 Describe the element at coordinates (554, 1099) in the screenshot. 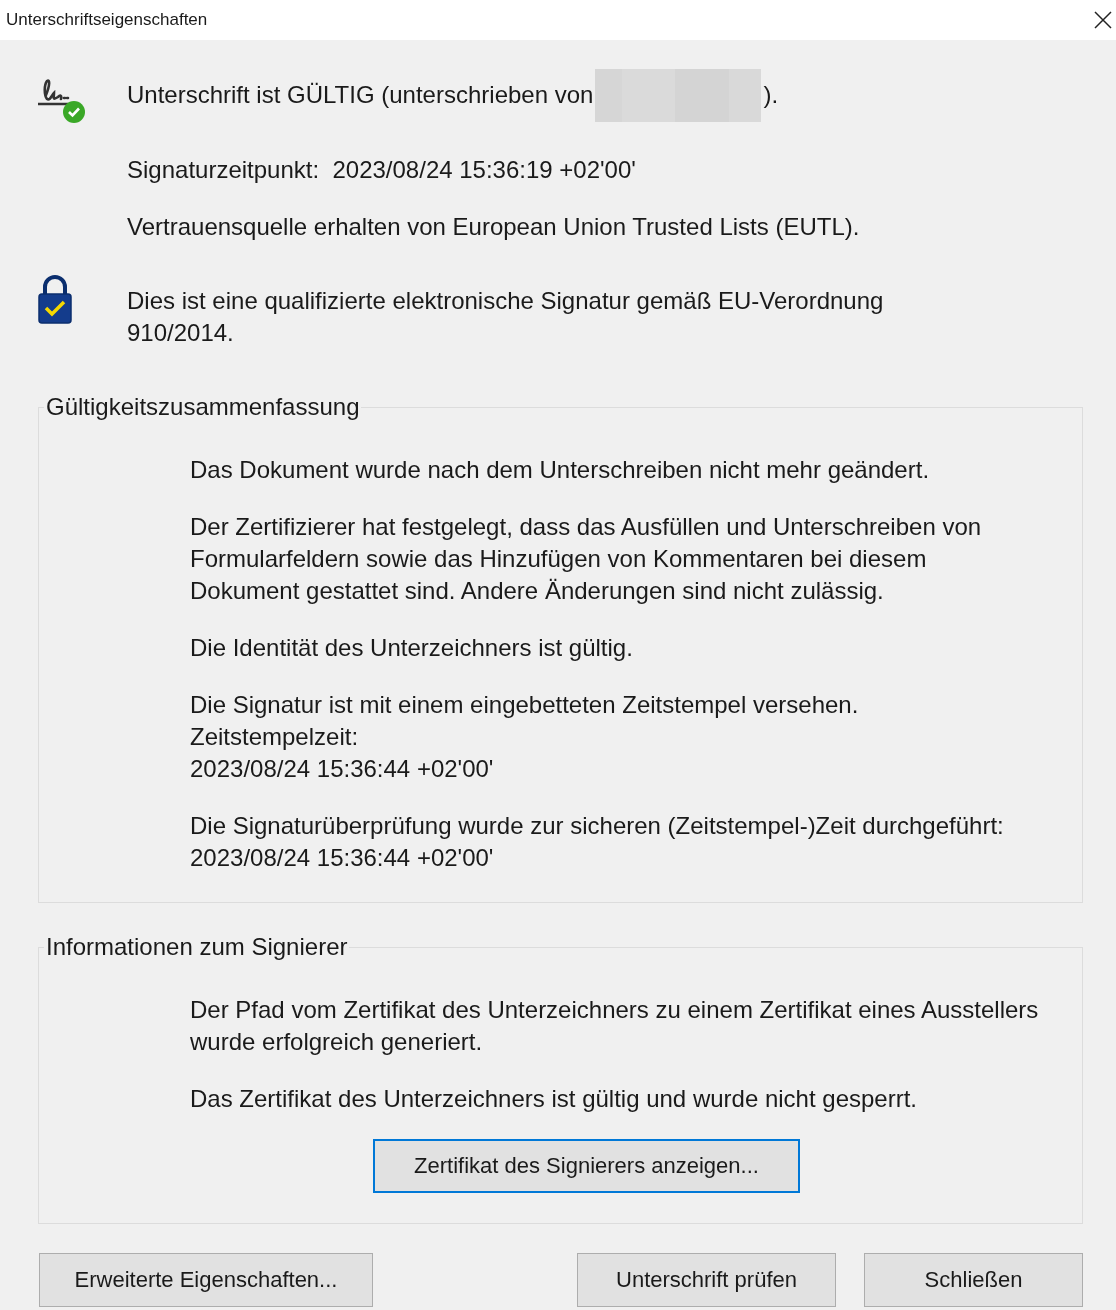

I see `info-paragraph: Das Zertifikat des Unterzeichners ist gültig und wurde nicht gesperrt.` at that location.